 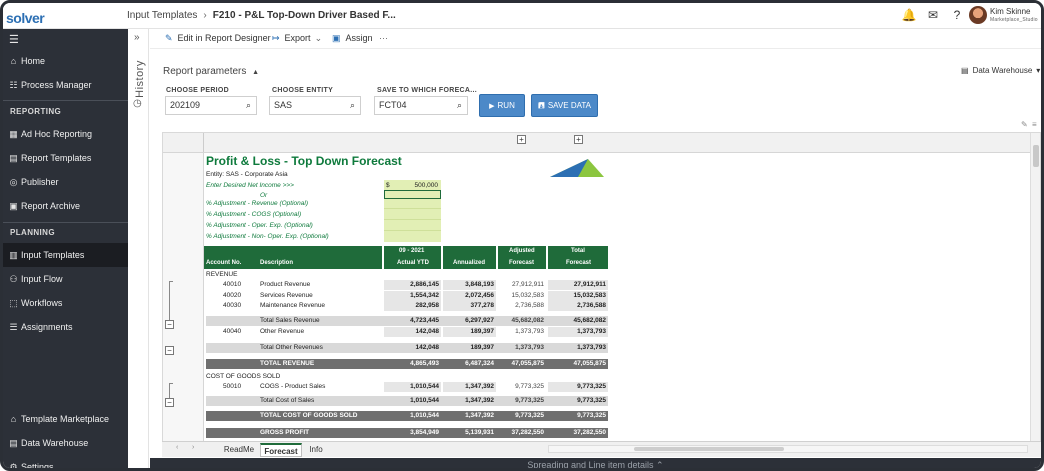 What do you see at coordinates (1034, 124) in the screenshot?
I see `grid-options-icon: ≡` at bounding box center [1034, 124].